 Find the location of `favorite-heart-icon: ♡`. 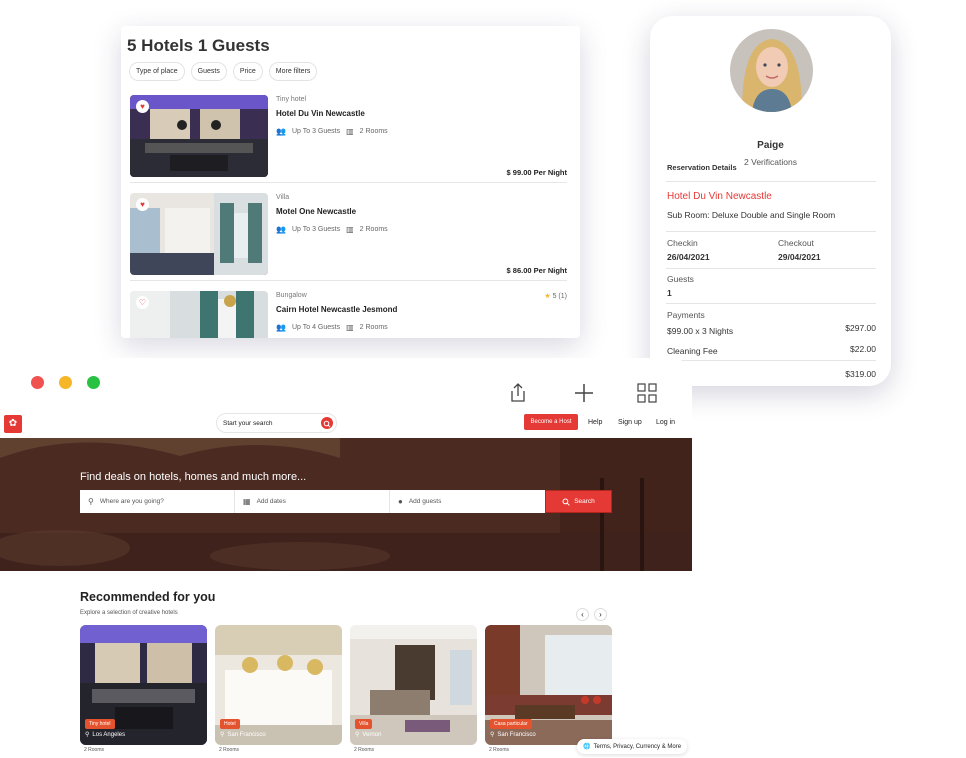

favorite-heart-icon: ♡ is located at coordinates (142, 302).